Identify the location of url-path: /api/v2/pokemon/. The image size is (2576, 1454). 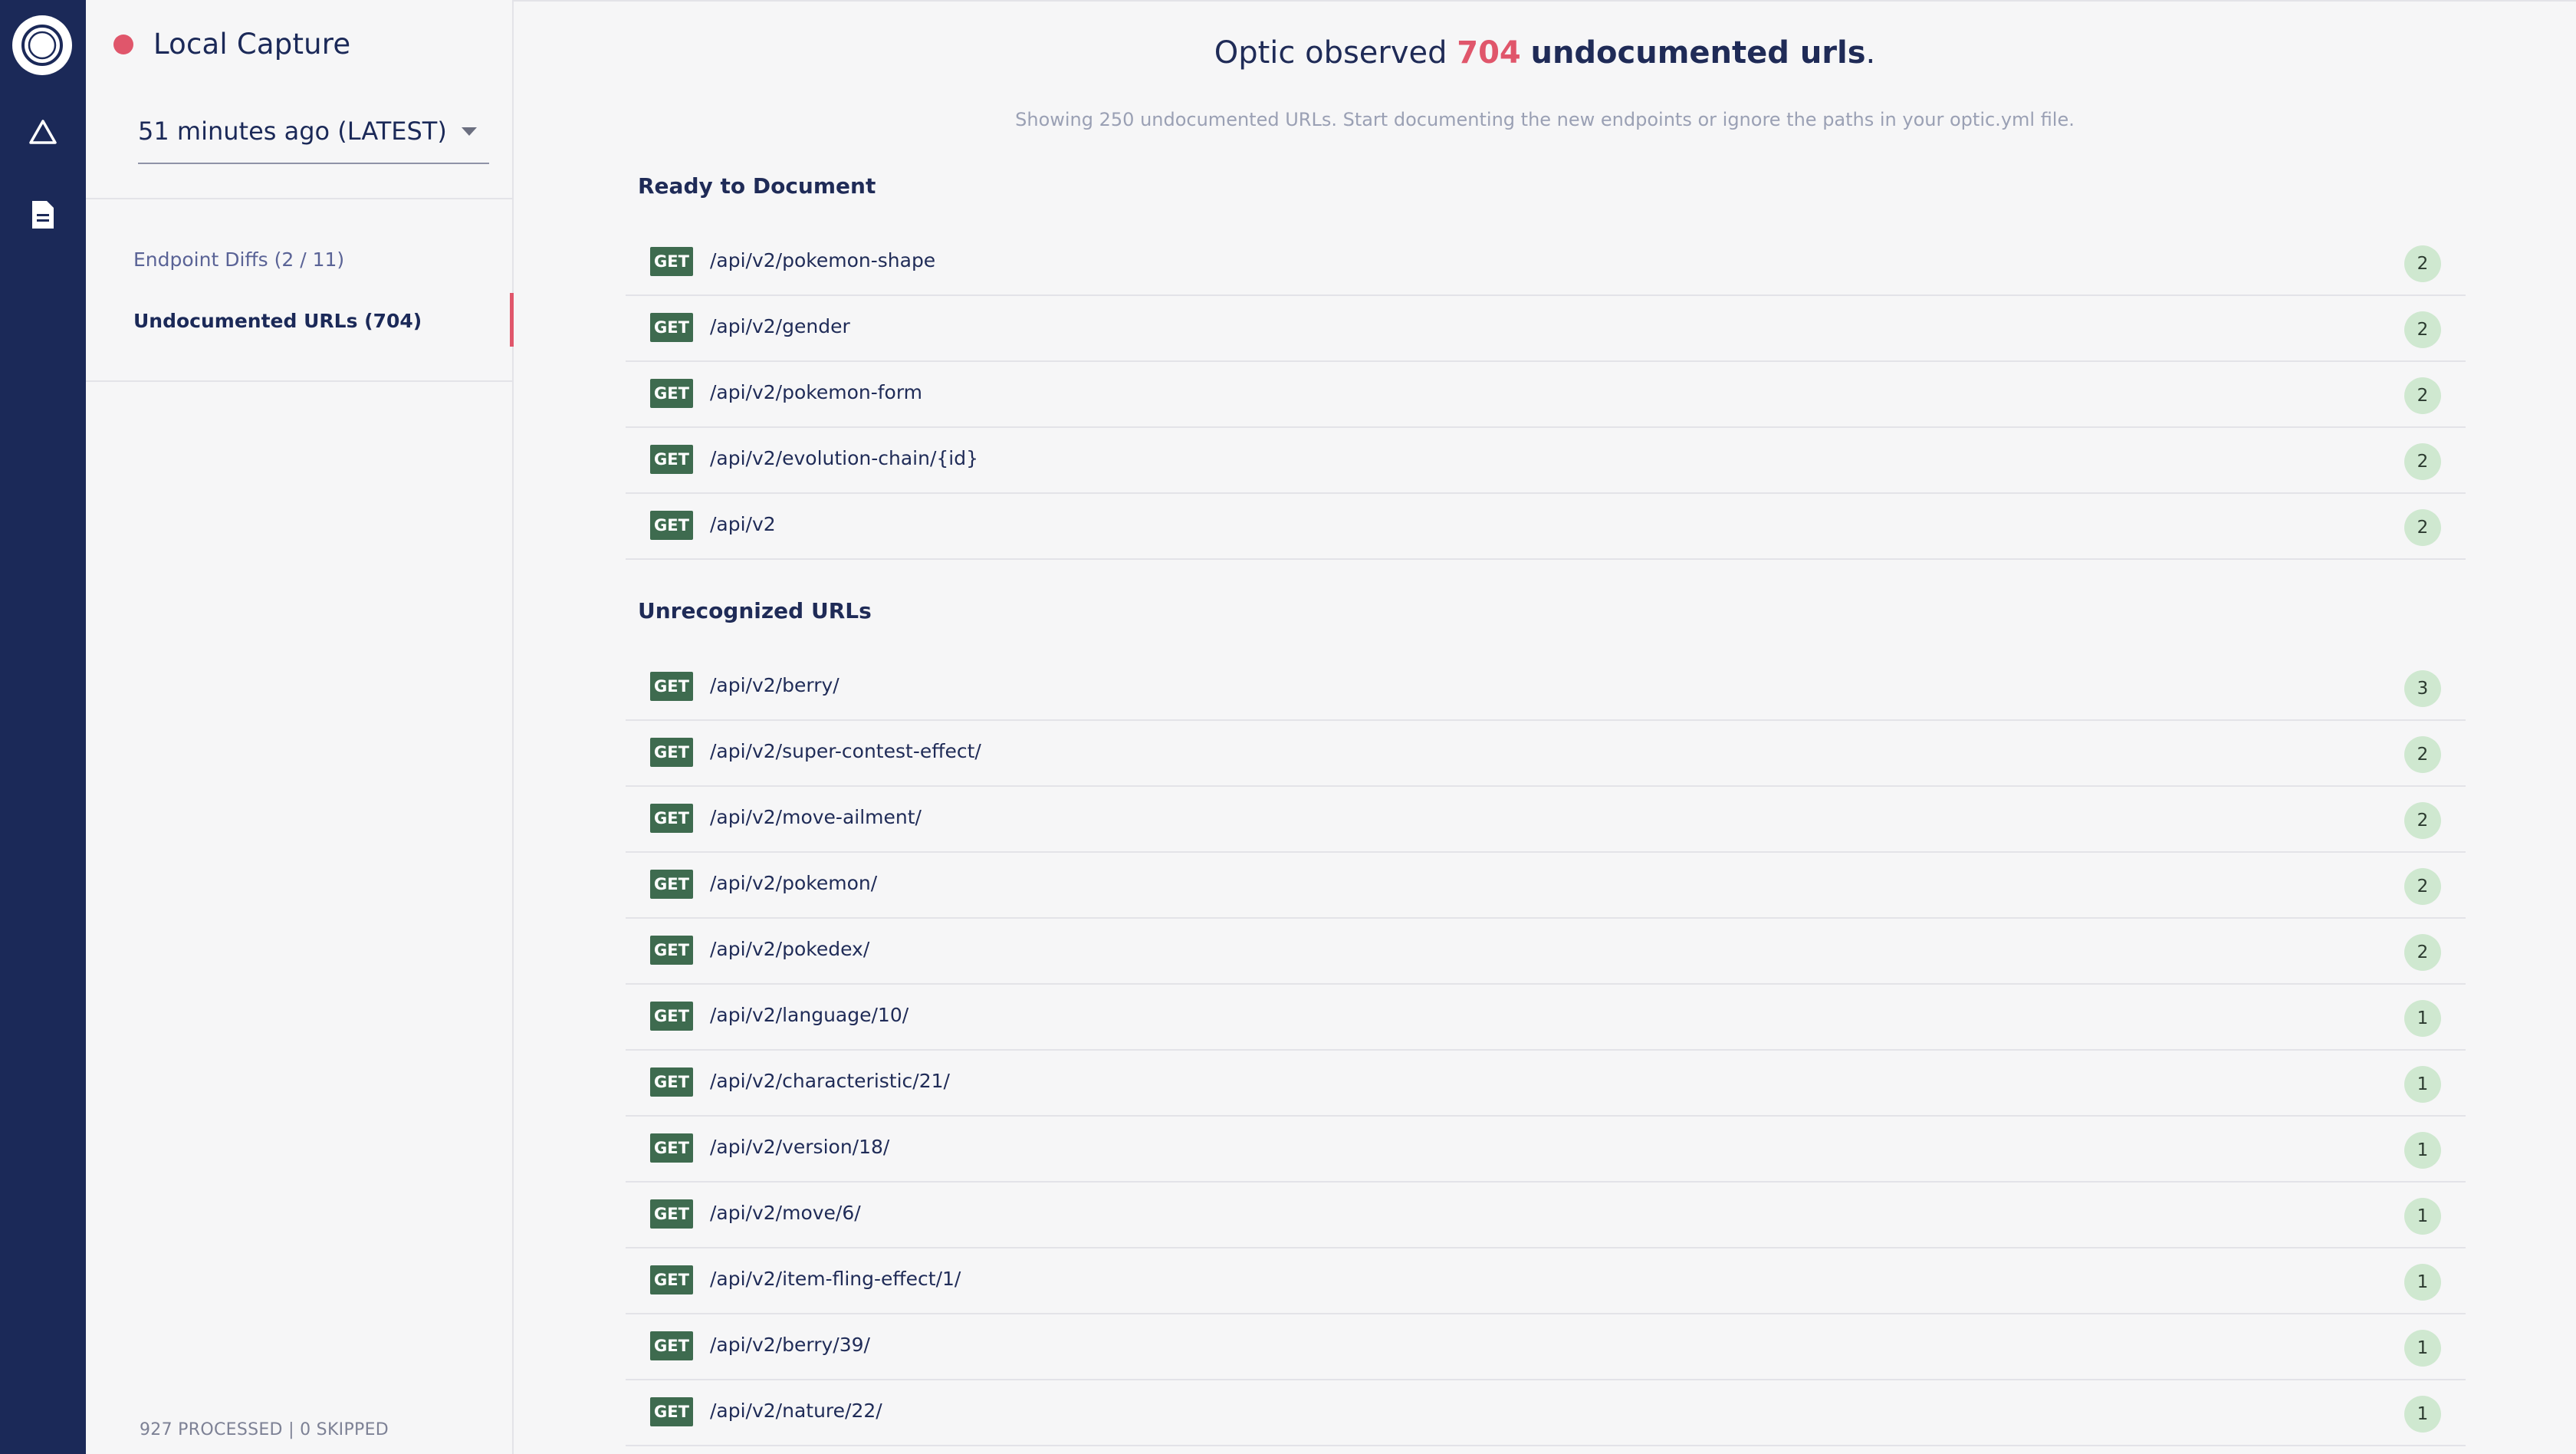
(794, 883).